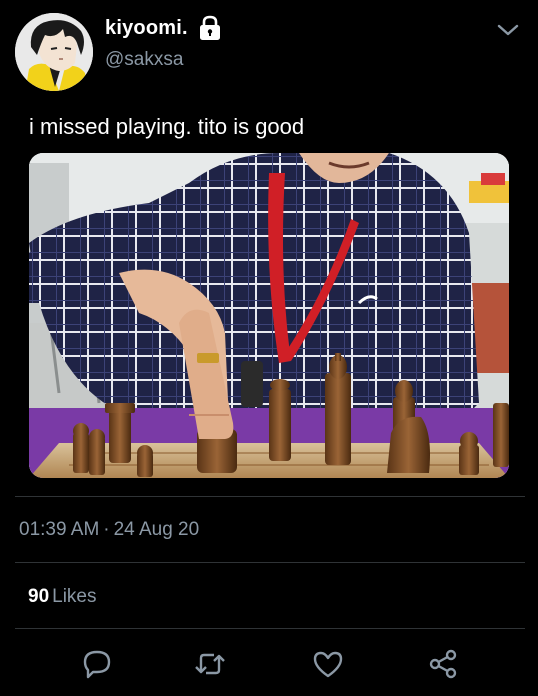 This screenshot has height=696, width=538. Describe the element at coordinates (210, 28) in the screenshot. I see `lock-icon` at that location.